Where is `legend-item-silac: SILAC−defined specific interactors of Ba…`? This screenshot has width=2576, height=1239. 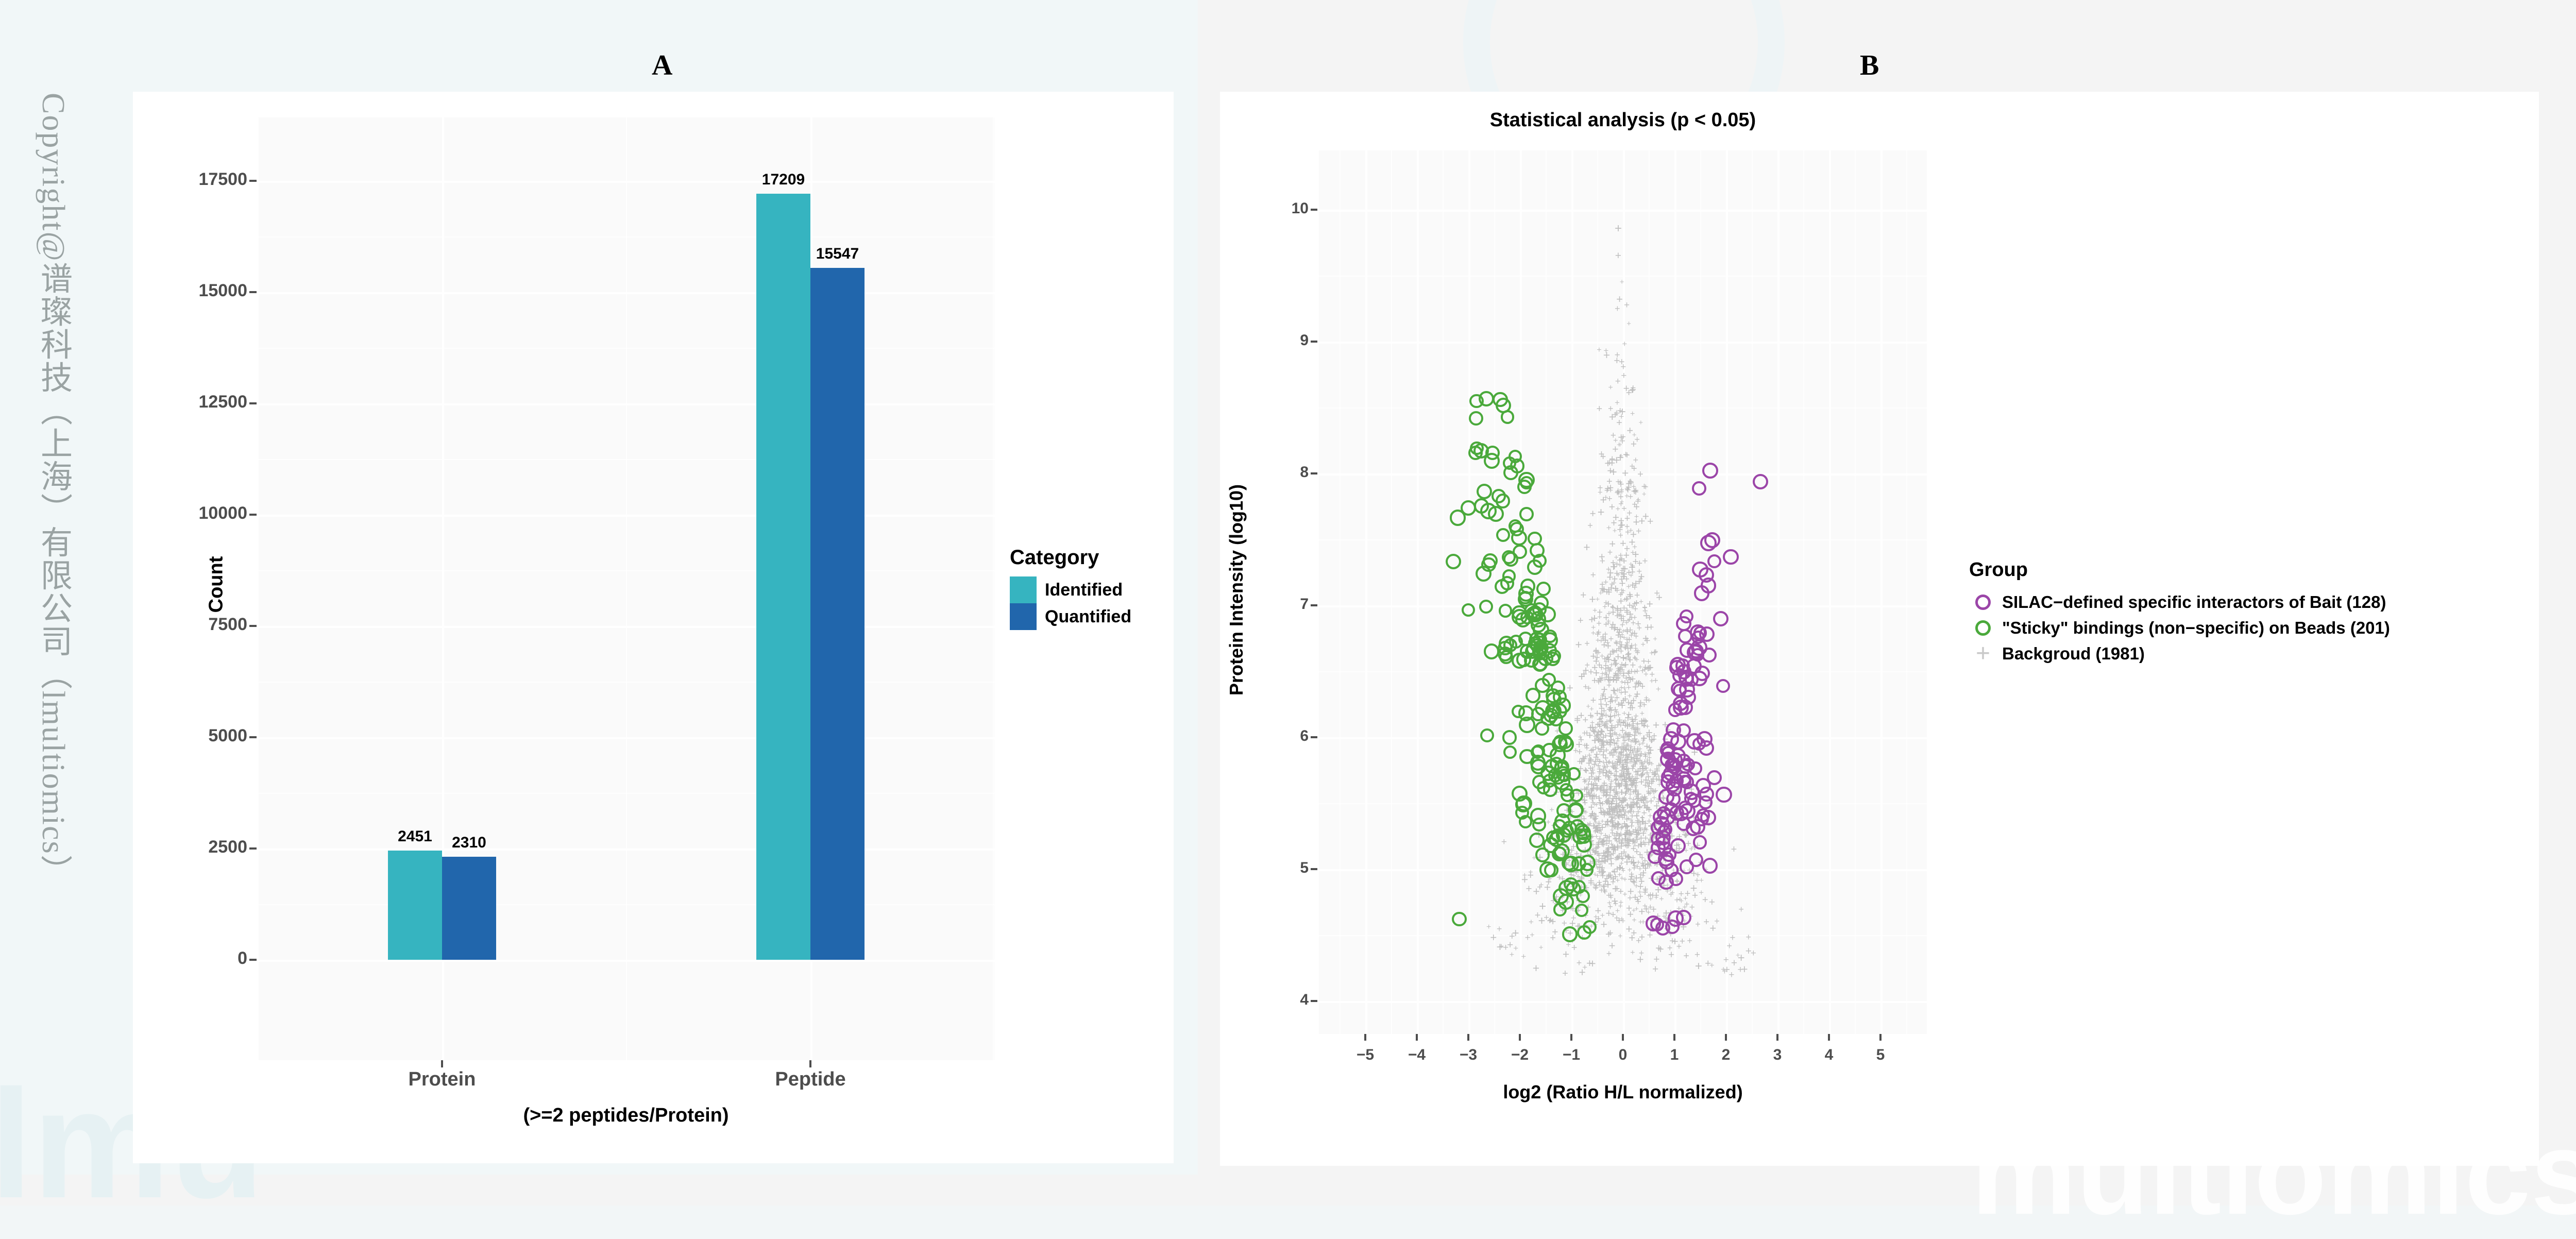
legend-item-silac: SILAC−defined specific interactors of Ba… is located at coordinates (2179, 602).